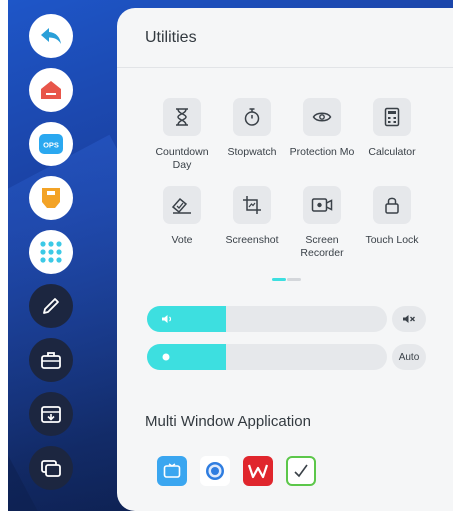 This screenshot has height=511, width=453. I want to click on annotate-button, so click(51, 306).